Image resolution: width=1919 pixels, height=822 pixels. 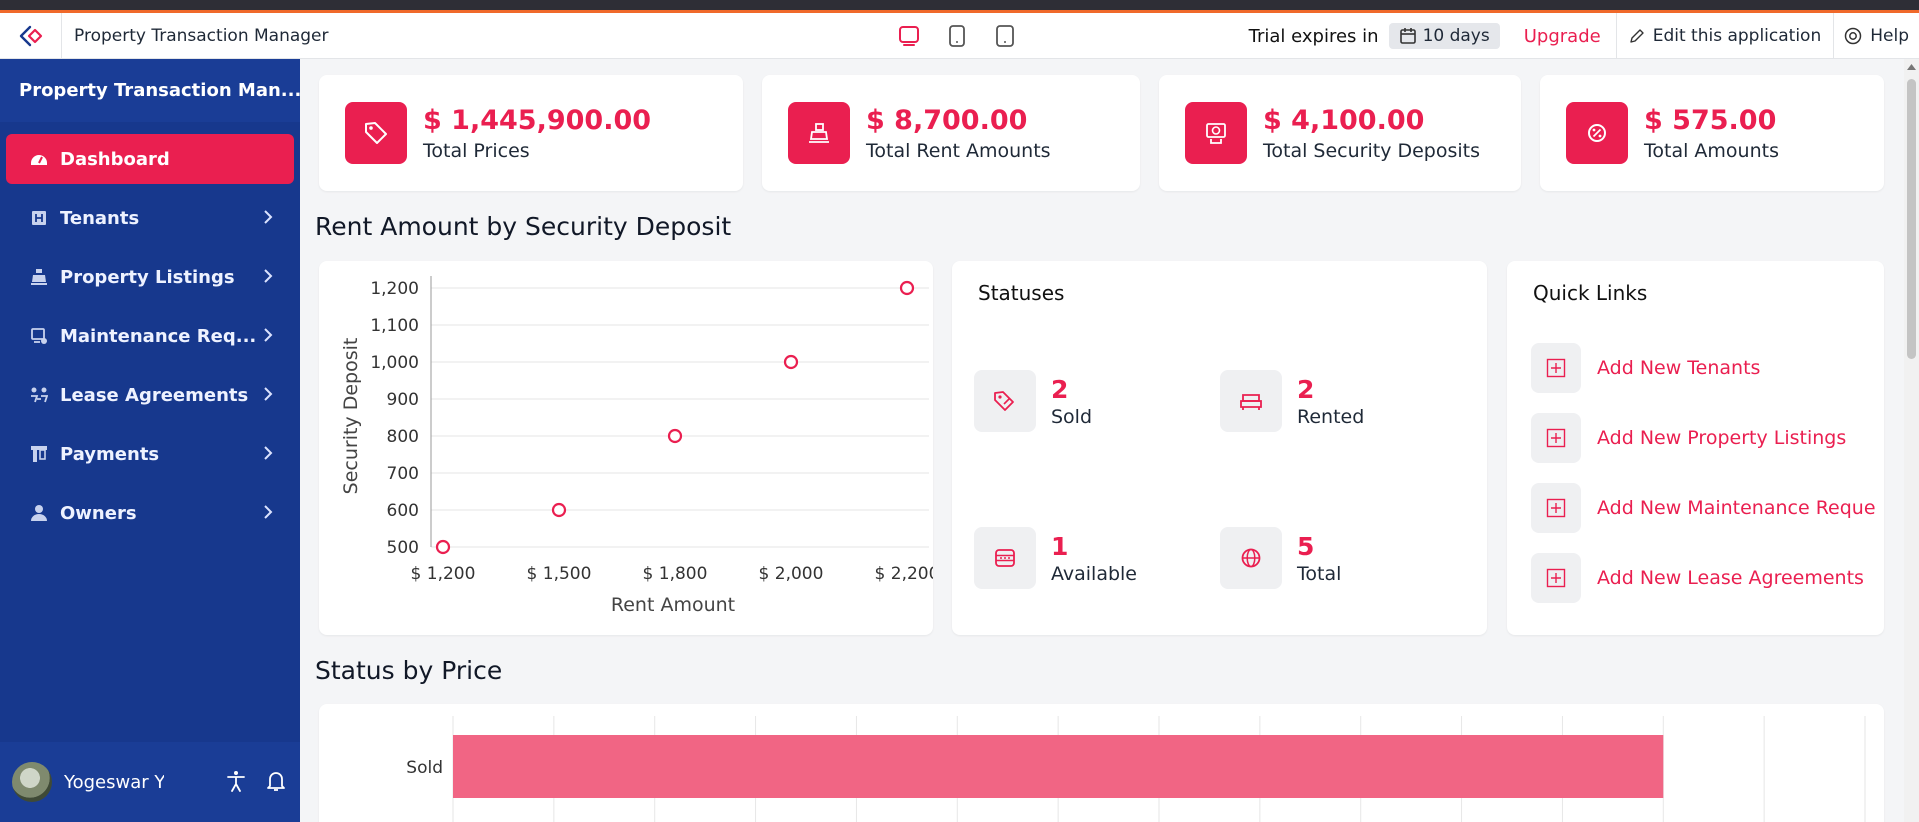 I want to click on bell-icon, so click(x=276, y=781).